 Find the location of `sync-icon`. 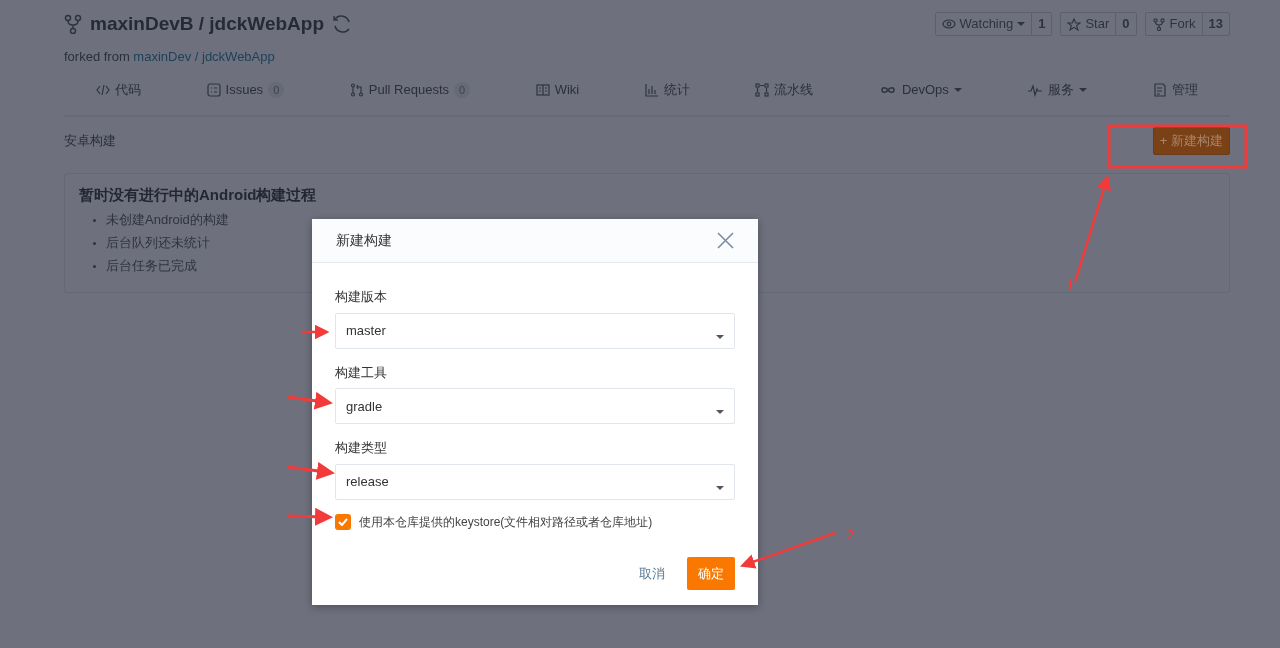

sync-icon is located at coordinates (342, 24).